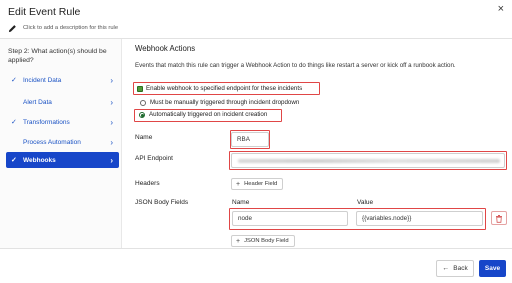  Describe the element at coordinates (261, 184) in the screenshot. I see `add-header-field-label: Header Field` at that location.